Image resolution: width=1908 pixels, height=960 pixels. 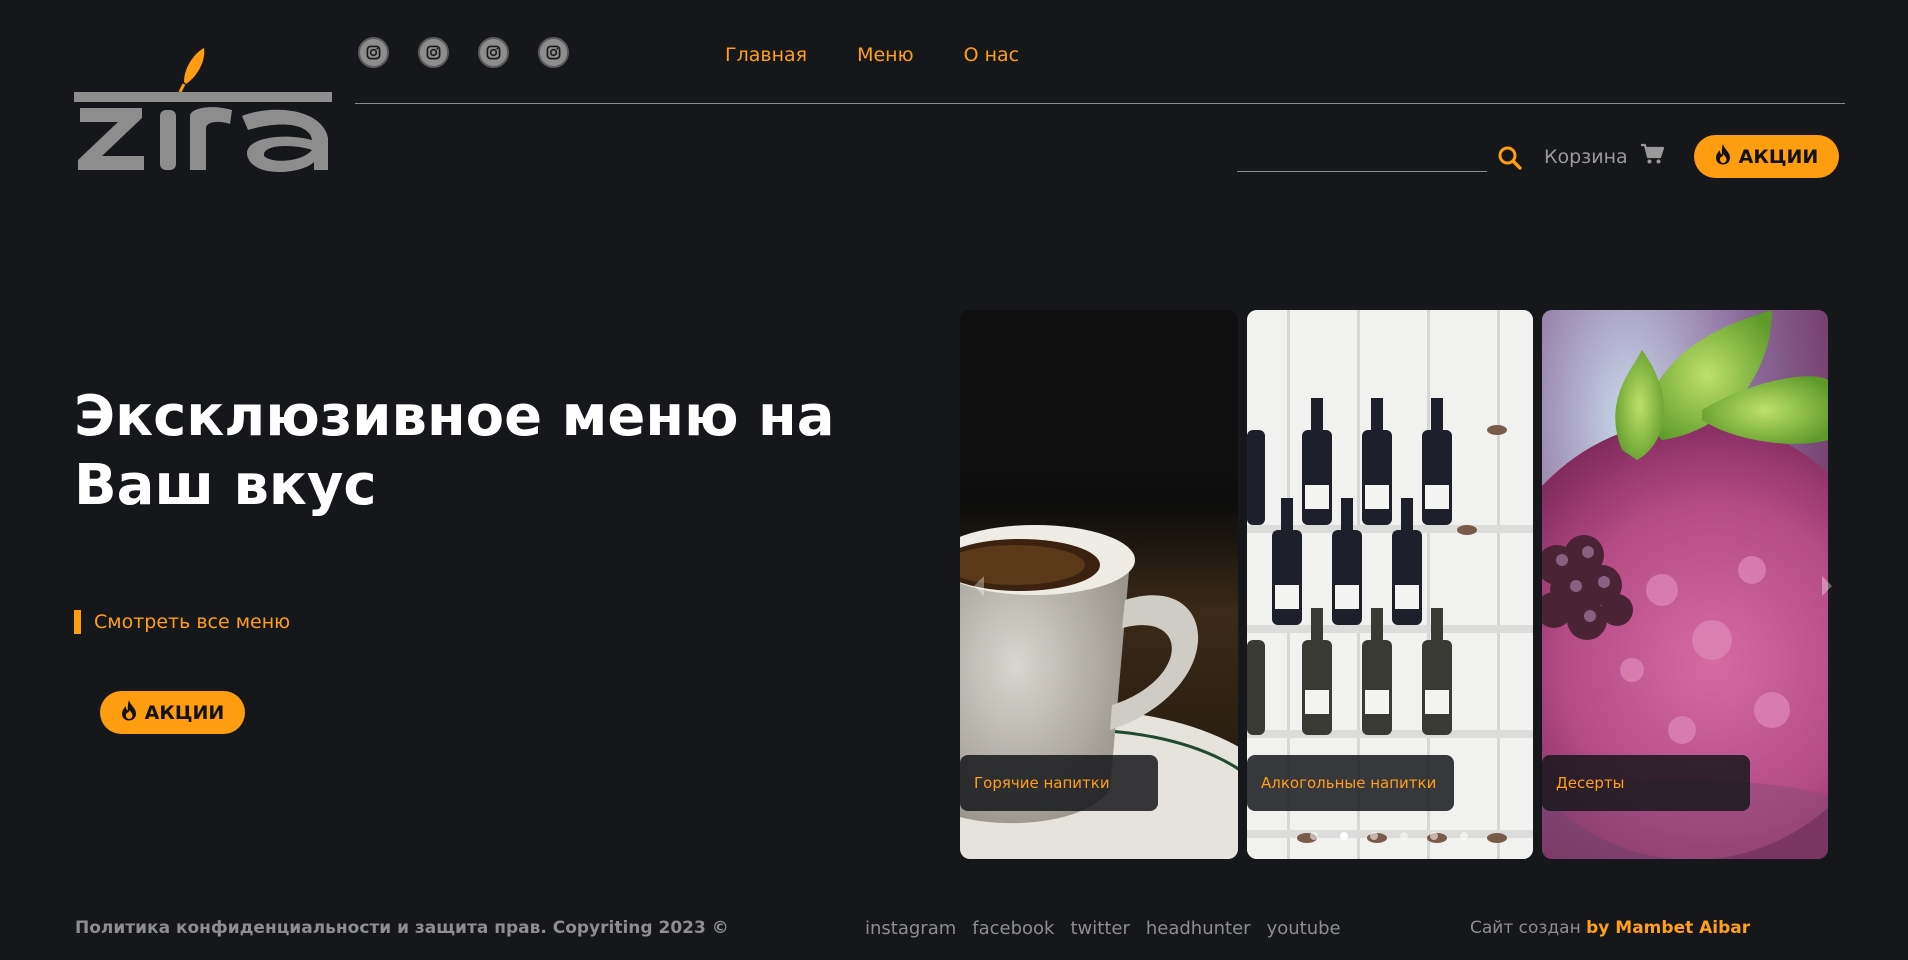 I want to click on promo-button-header: АКЦИИ, so click(x=1766, y=156).